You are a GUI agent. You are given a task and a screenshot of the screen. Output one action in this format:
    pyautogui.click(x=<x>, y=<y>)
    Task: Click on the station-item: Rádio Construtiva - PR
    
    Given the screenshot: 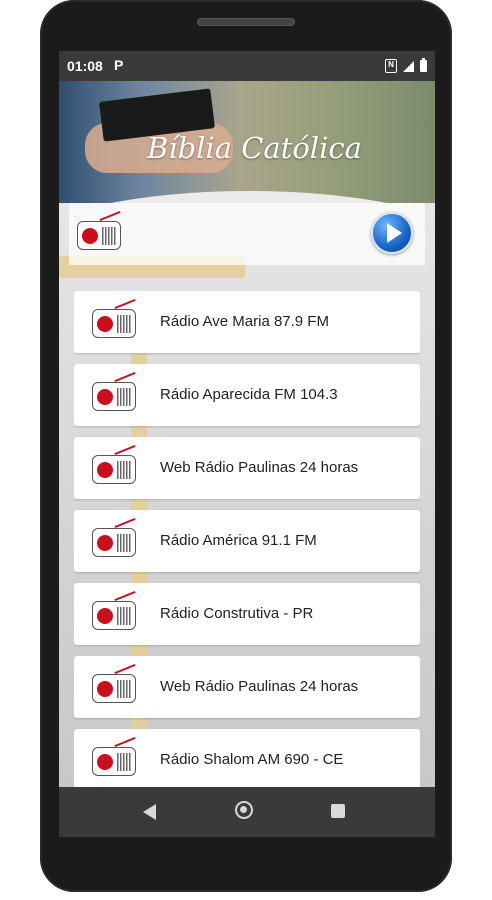 What is the action you would take?
    pyautogui.click(x=247, y=614)
    